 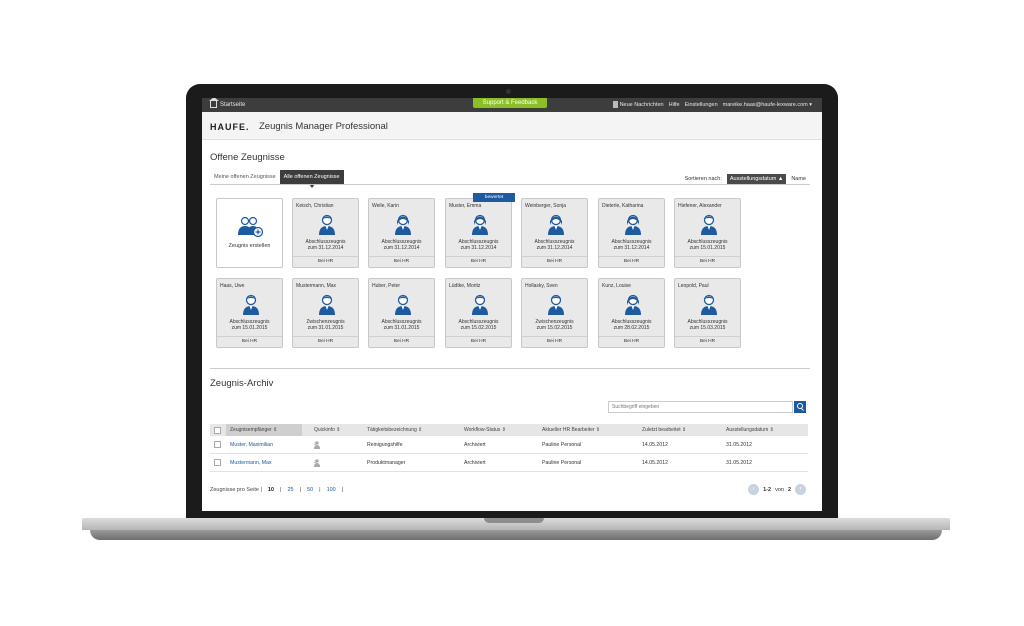 I want to click on recipient-link: Mustermann, Max, so click(x=251, y=463).